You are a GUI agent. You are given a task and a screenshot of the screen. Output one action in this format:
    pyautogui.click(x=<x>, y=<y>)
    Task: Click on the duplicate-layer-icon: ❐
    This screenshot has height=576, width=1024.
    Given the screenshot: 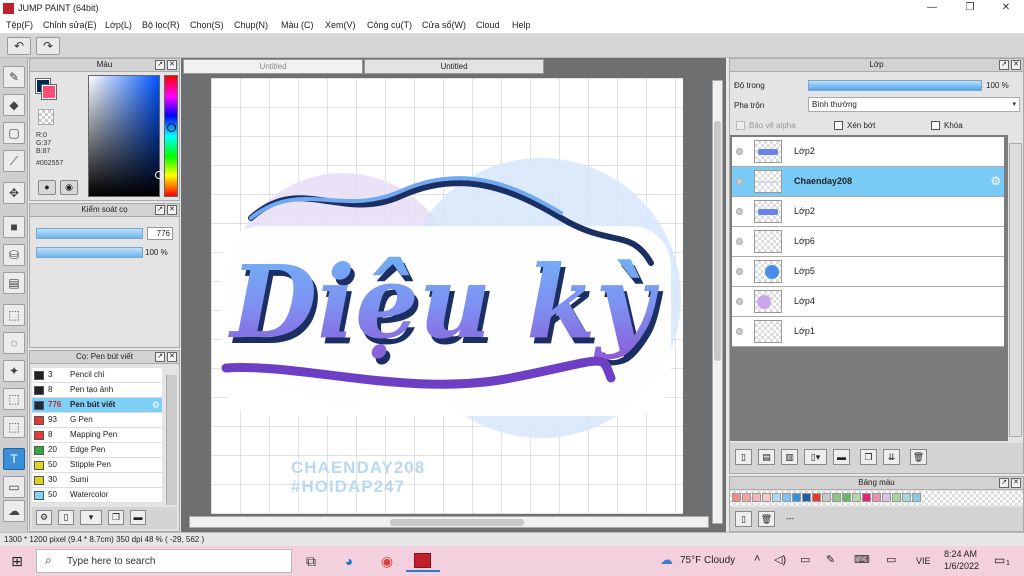 What is the action you would take?
    pyautogui.click(x=868, y=457)
    